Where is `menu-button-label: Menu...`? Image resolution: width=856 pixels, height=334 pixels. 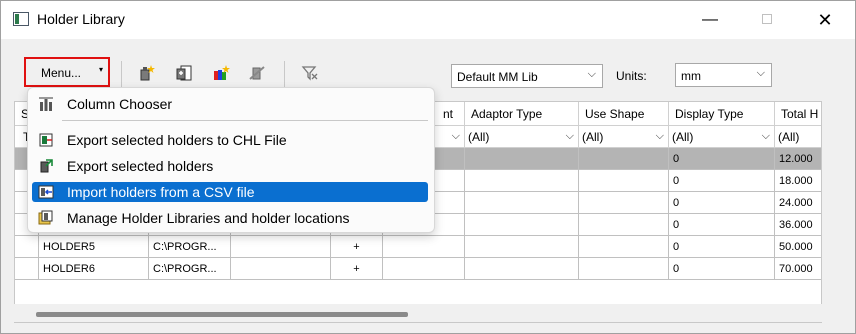
menu-button-label: Menu... is located at coordinates (61, 73).